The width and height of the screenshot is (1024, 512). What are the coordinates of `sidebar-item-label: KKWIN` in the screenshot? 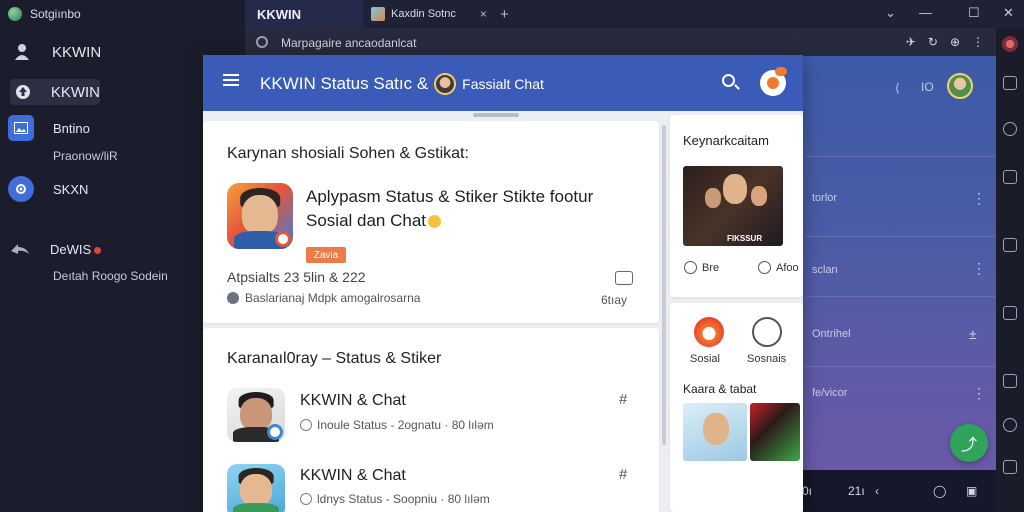 It's located at (75, 92).